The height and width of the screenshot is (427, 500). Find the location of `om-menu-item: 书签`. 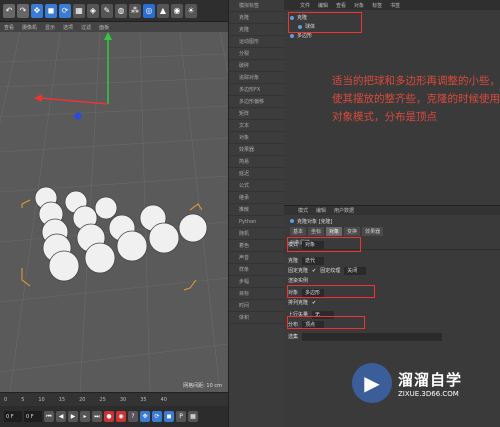

om-menu-item: 书签 is located at coordinates (395, 5).